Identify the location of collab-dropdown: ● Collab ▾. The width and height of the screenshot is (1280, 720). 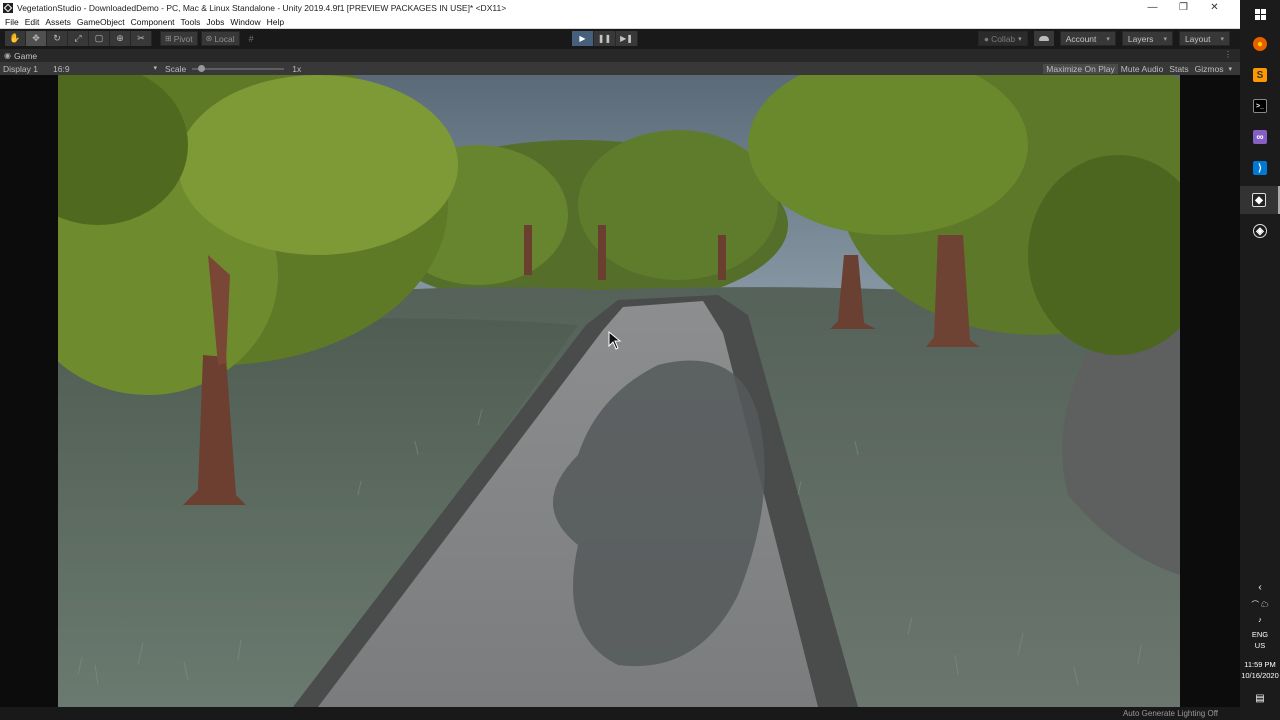
(1002, 38).